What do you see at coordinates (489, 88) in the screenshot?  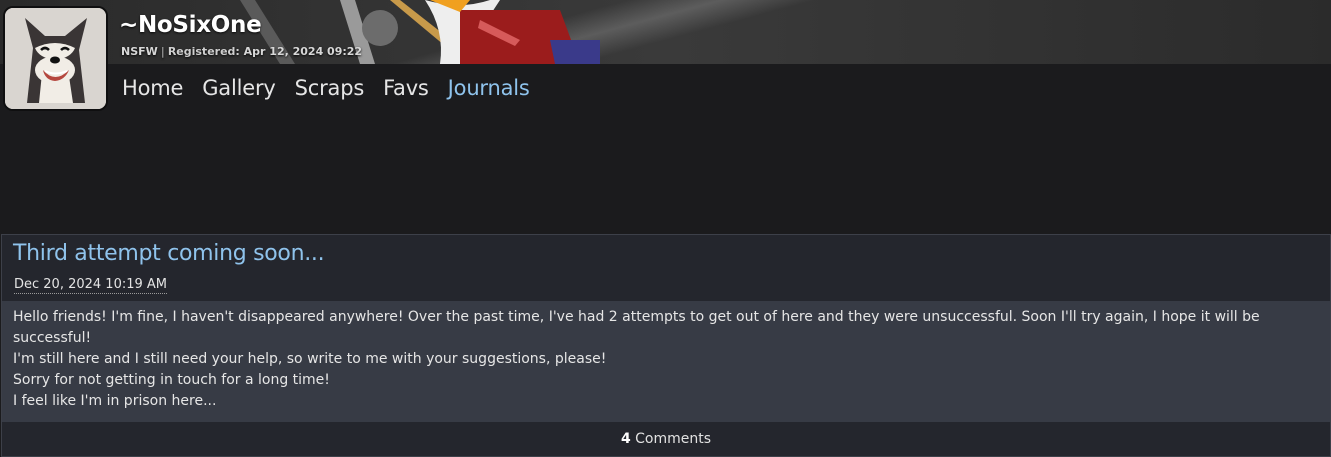 I see `nav-journals: Journals` at bounding box center [489, 88].